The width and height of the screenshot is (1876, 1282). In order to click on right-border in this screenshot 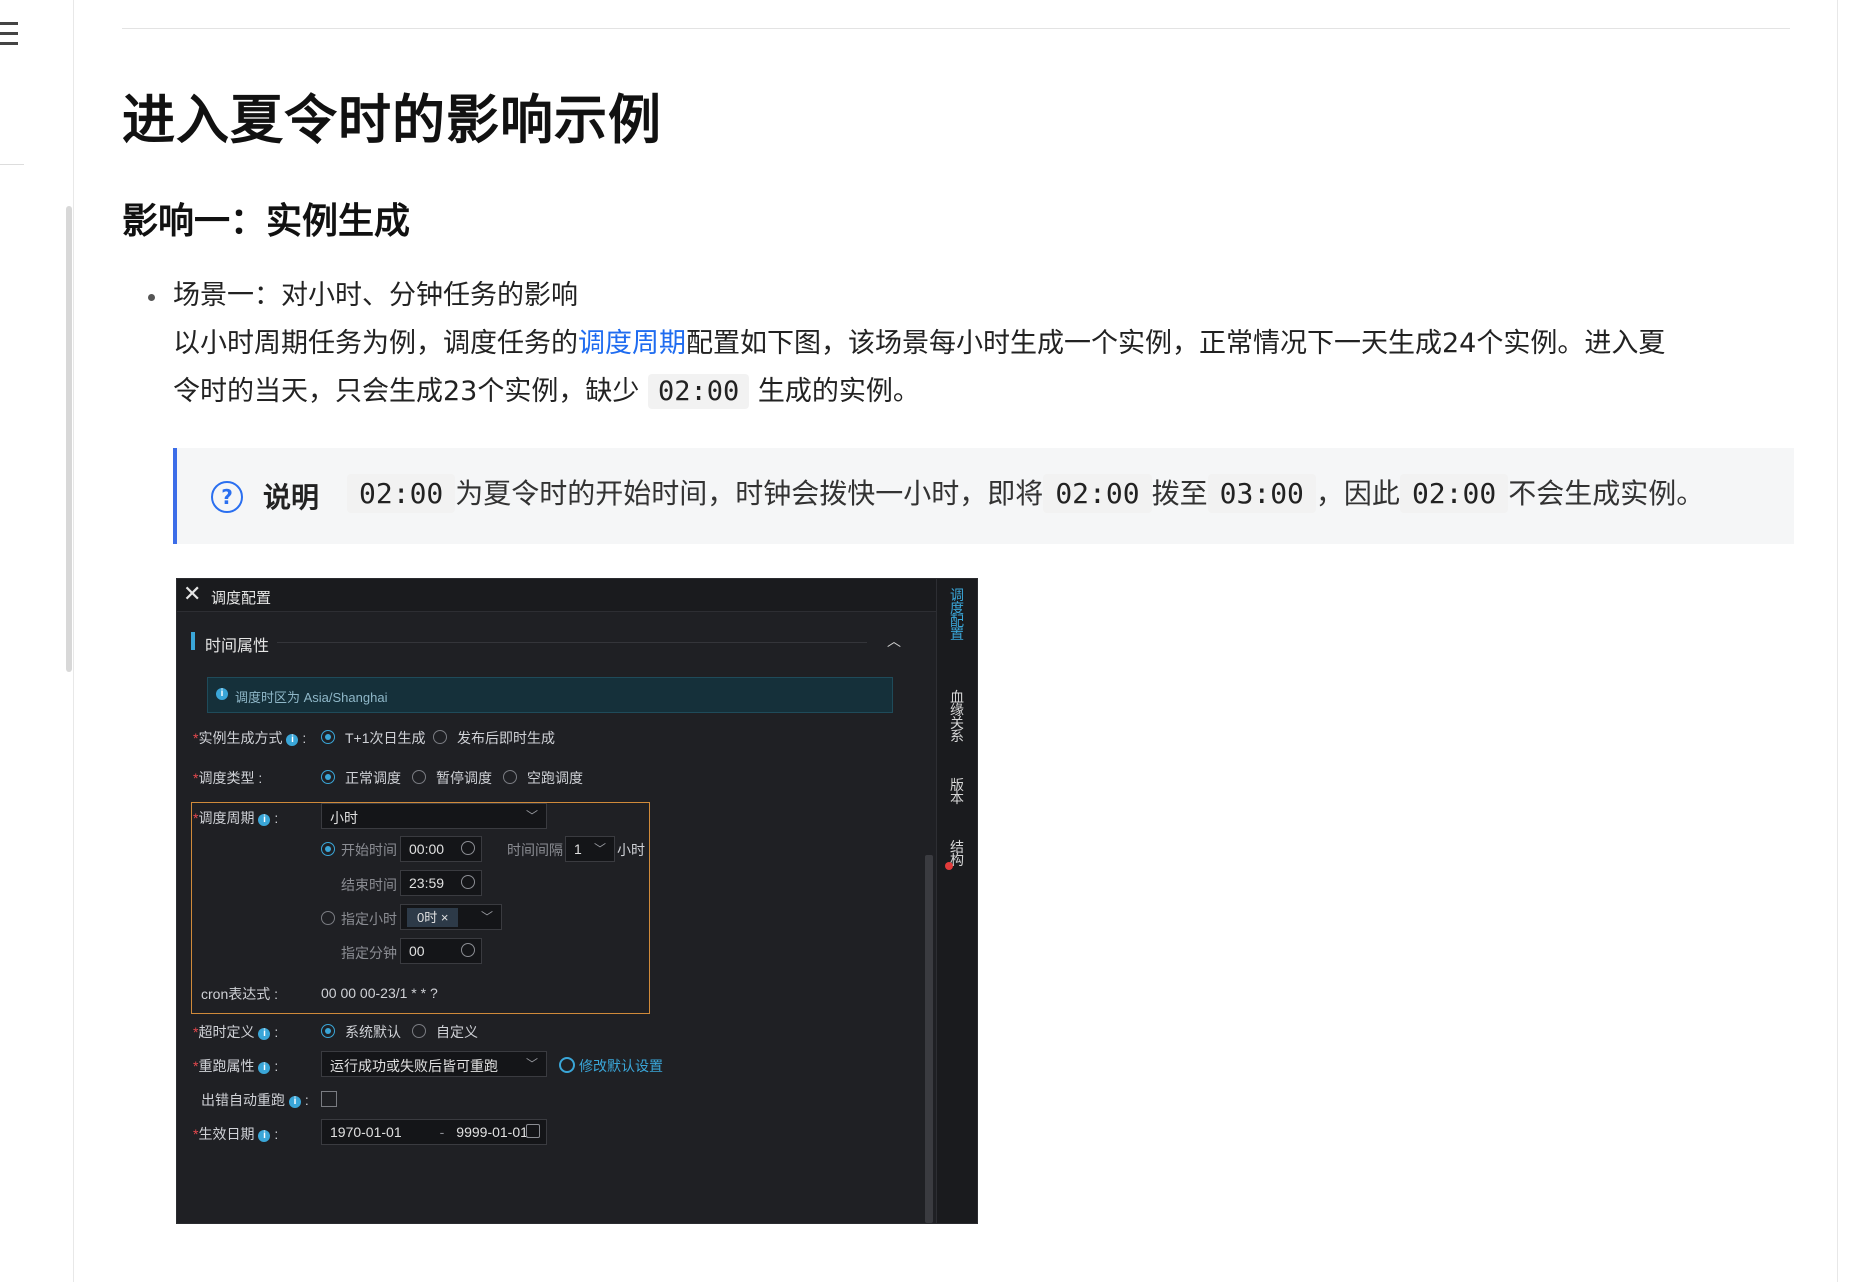, I will do `click(1837, 641)`.